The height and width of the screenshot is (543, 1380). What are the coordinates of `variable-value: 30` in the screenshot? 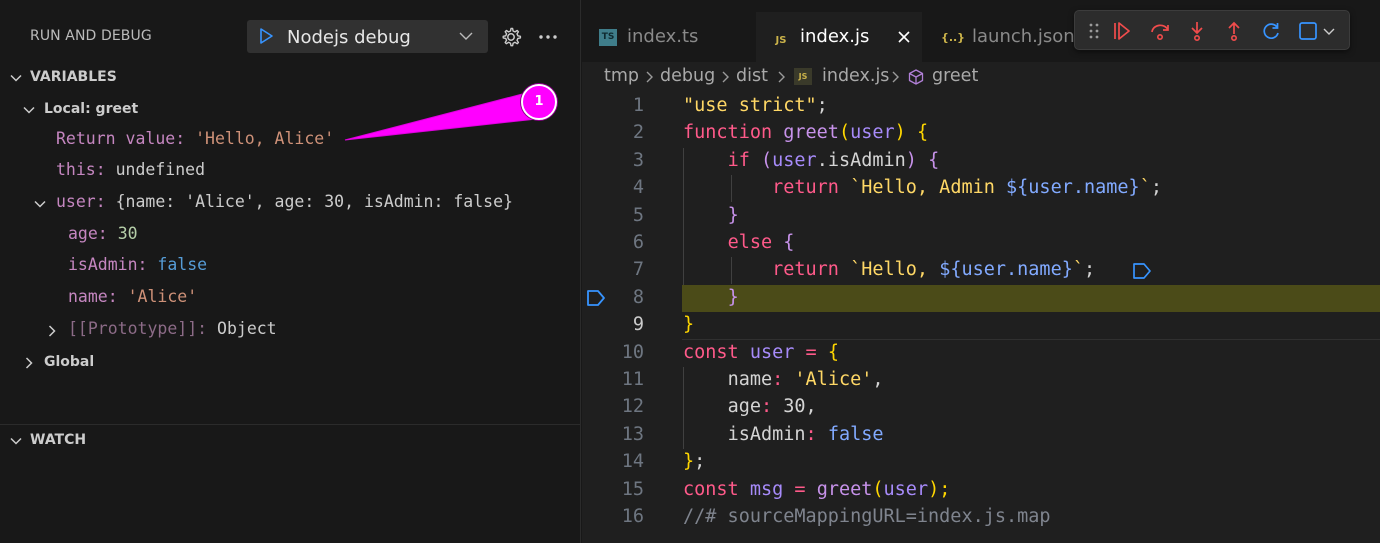 It's located at (127, 233).